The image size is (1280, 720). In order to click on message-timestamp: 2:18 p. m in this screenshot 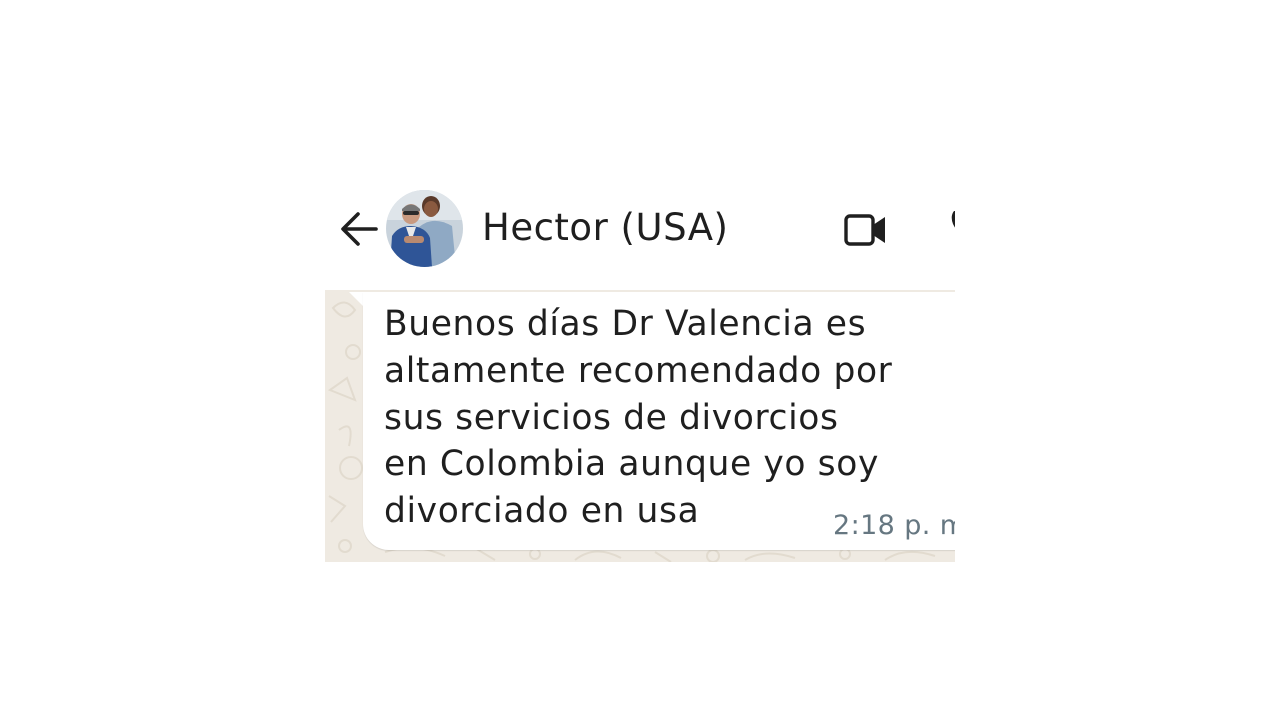, I will do `click(894, 525)`.